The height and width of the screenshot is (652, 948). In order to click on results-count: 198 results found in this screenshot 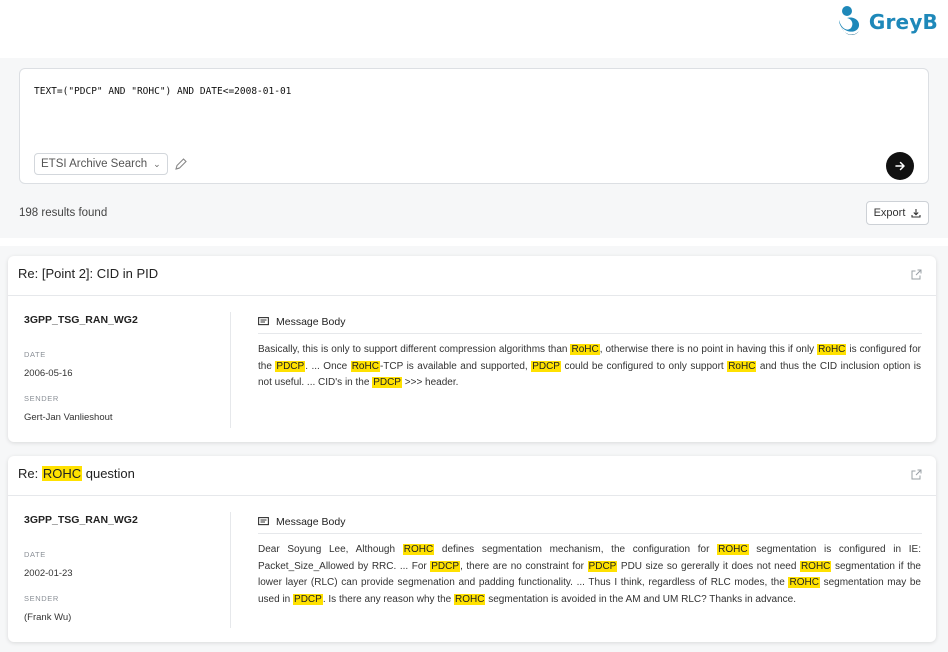, I will do `click(63, 213)`.